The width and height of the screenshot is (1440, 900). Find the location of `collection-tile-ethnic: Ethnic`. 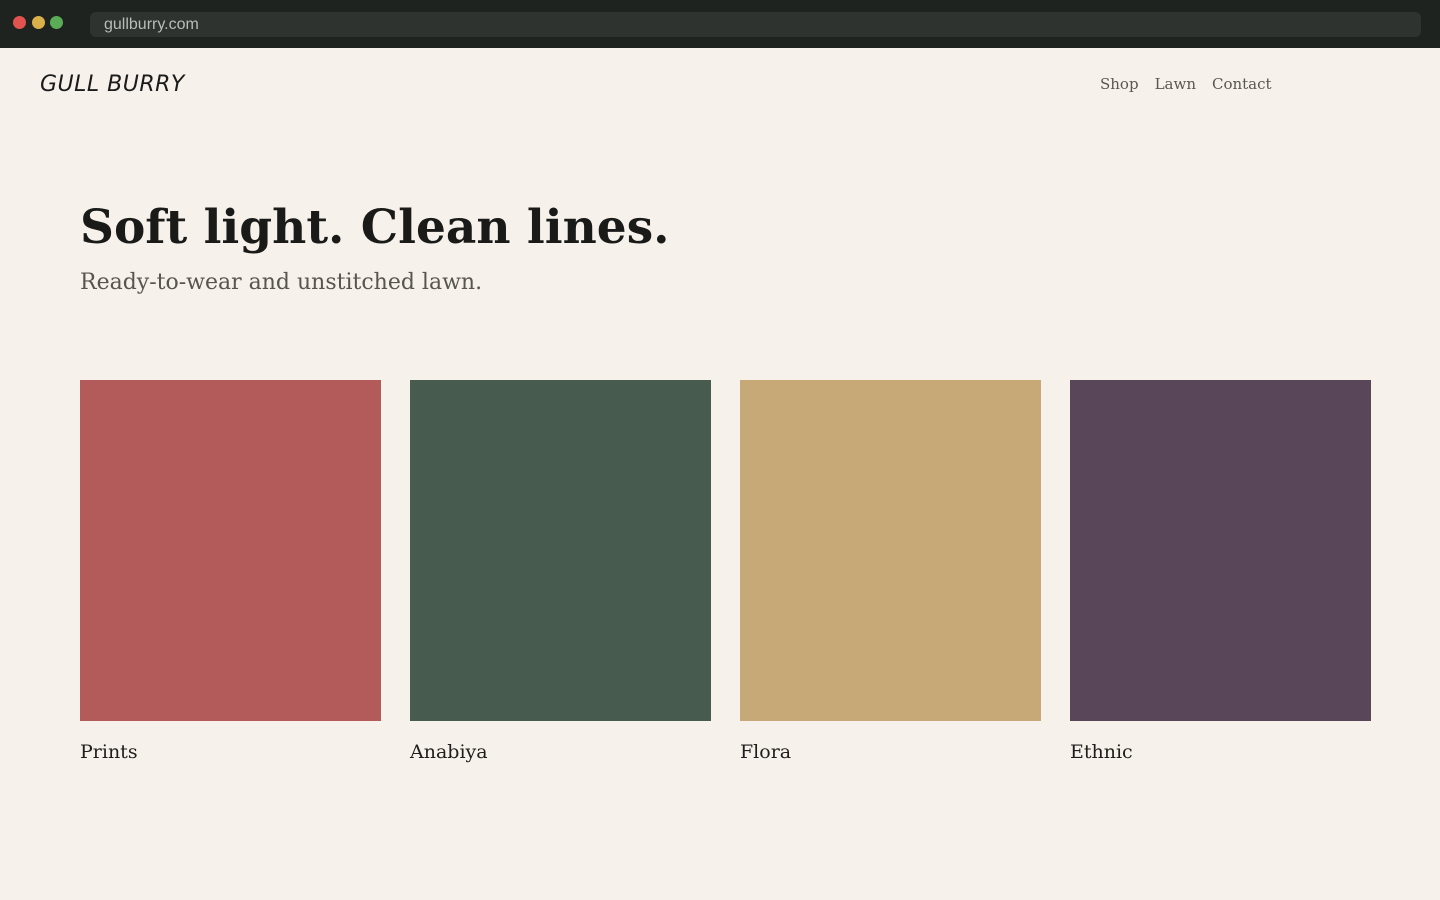

collection-tile-ethnic: Ethnic is located at coordinates (1220, 572).